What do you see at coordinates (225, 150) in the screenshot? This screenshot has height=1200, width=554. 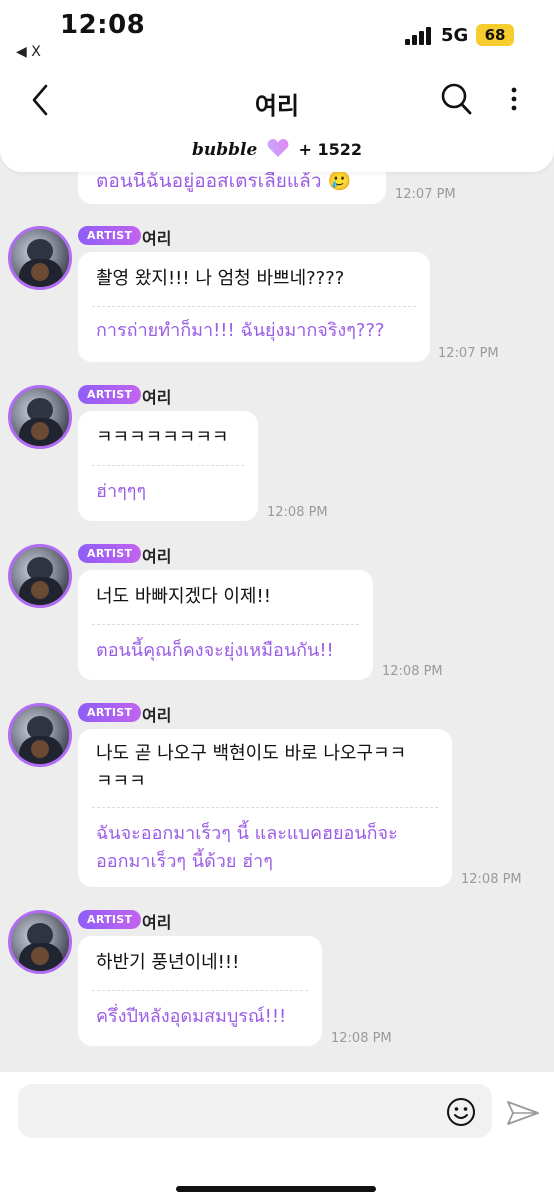 I see `bubble-logo: bubble` at bounding box center [225, 150].